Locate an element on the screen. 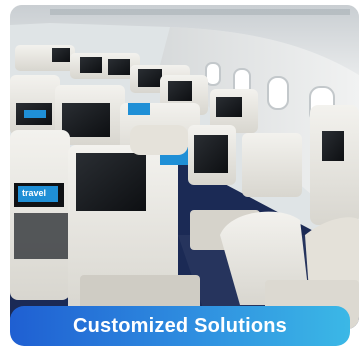 The width and height of the screenshot is (359, 346). seat-screen-brand-text: travel is located at coordinates (34, 193).